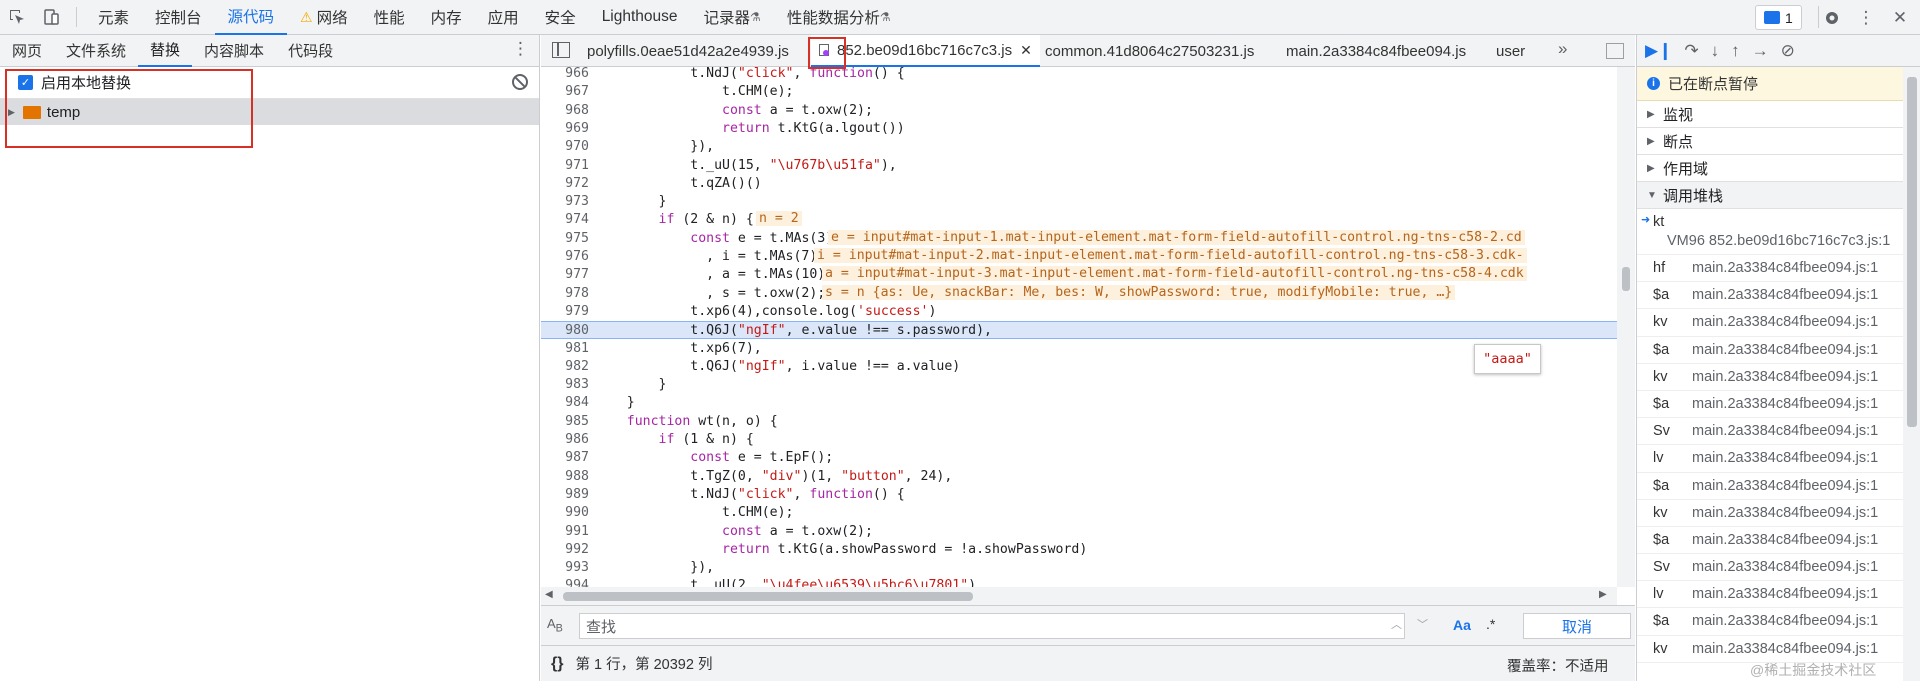 The width and height of the screenshot is (1920, 681). What do you see at coordinates (1079, 367) in the screenshot?
I see `code-line: 982 t.Q6J("ngIf", i.value !== a.value)` at bounding box center [1079, 367].